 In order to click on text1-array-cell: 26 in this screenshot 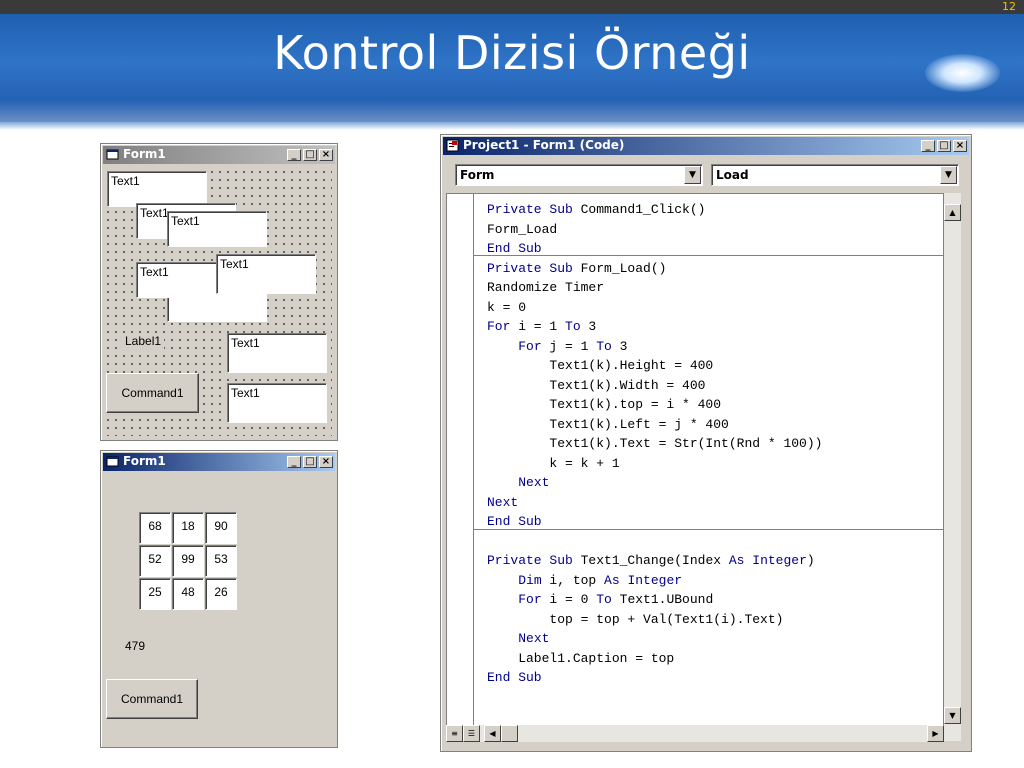, I will do `click(221, 594)`.